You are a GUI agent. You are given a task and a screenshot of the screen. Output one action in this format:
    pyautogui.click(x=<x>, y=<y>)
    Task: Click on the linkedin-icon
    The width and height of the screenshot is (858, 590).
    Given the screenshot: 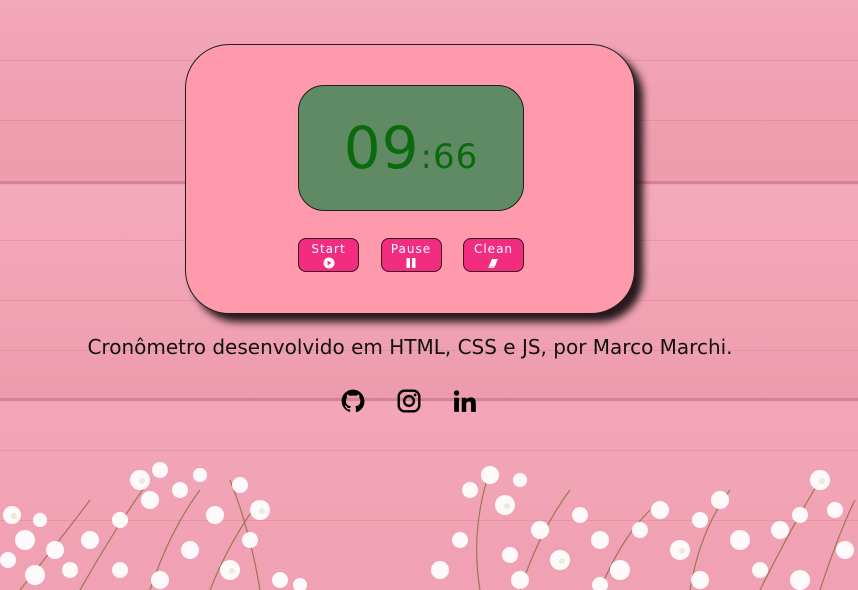 What is the action you would take?
    pyautogui.click(x=464, y=401)
    